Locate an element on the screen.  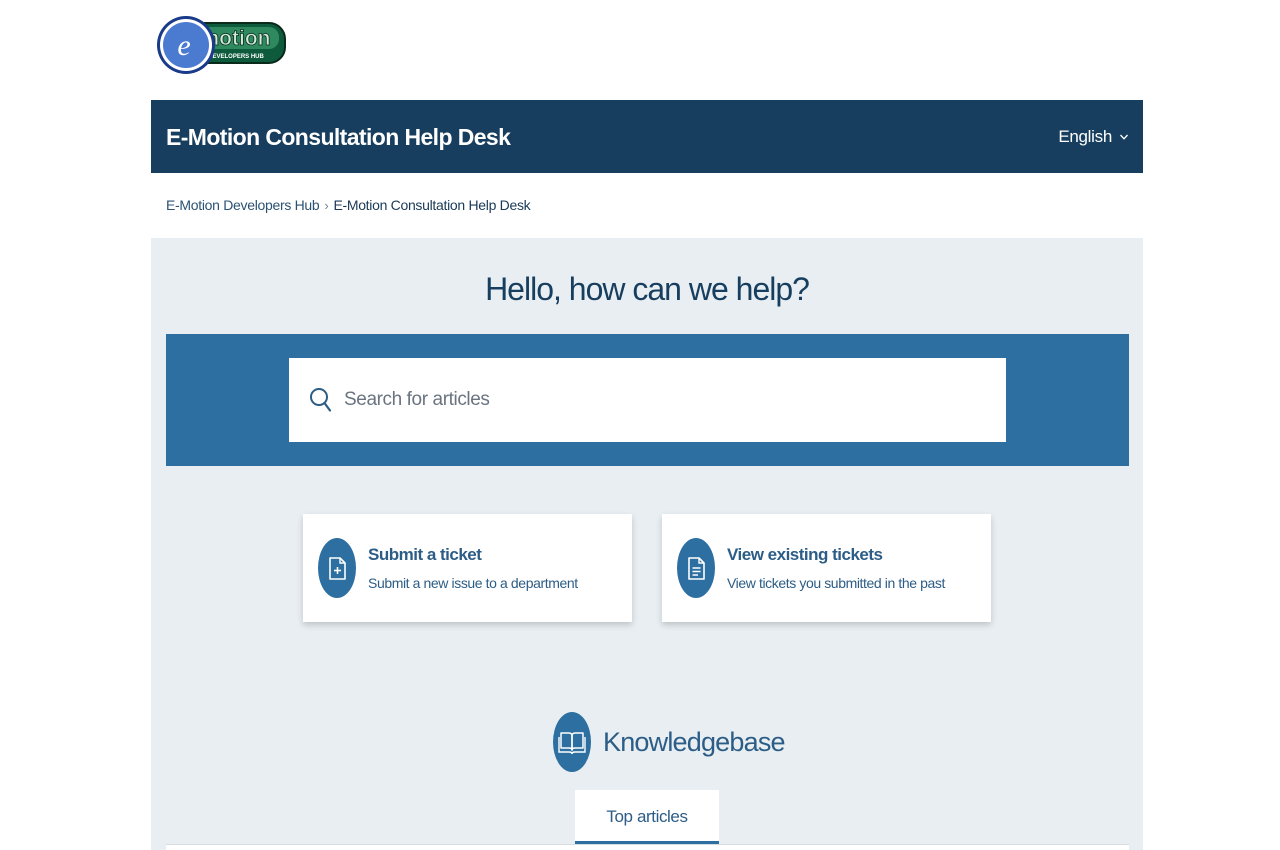
search-box is located at coordinates (647, 400).